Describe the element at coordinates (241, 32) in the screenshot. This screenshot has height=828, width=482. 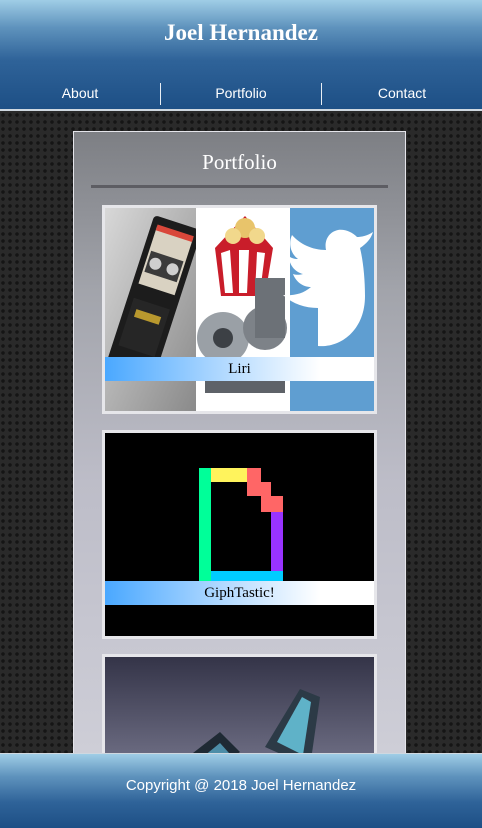
I see `site-title: Joel Hernandez` at that location.